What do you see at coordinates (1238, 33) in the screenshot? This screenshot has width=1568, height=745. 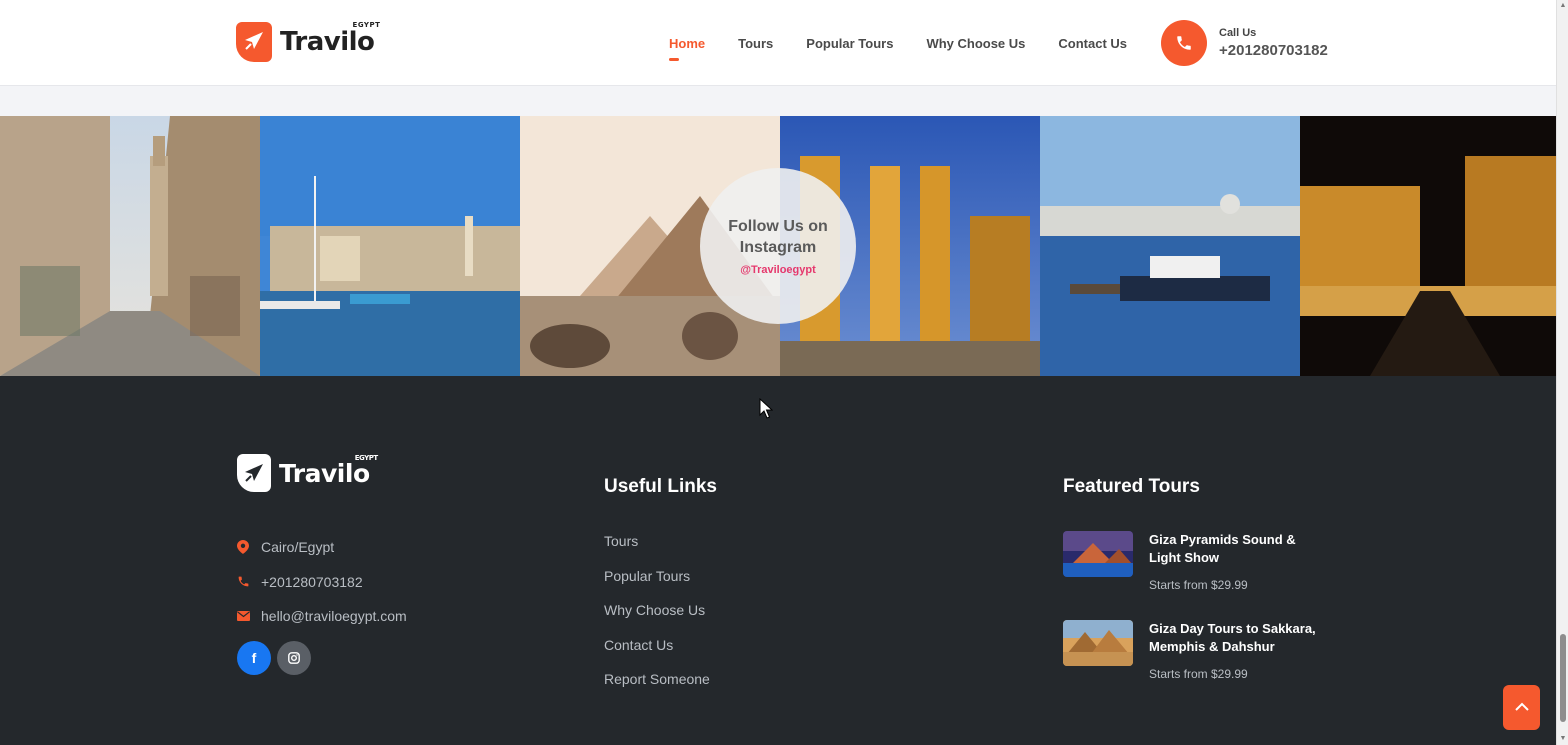 I see `call-label: Call Us` at bounding box center [1238, 33].